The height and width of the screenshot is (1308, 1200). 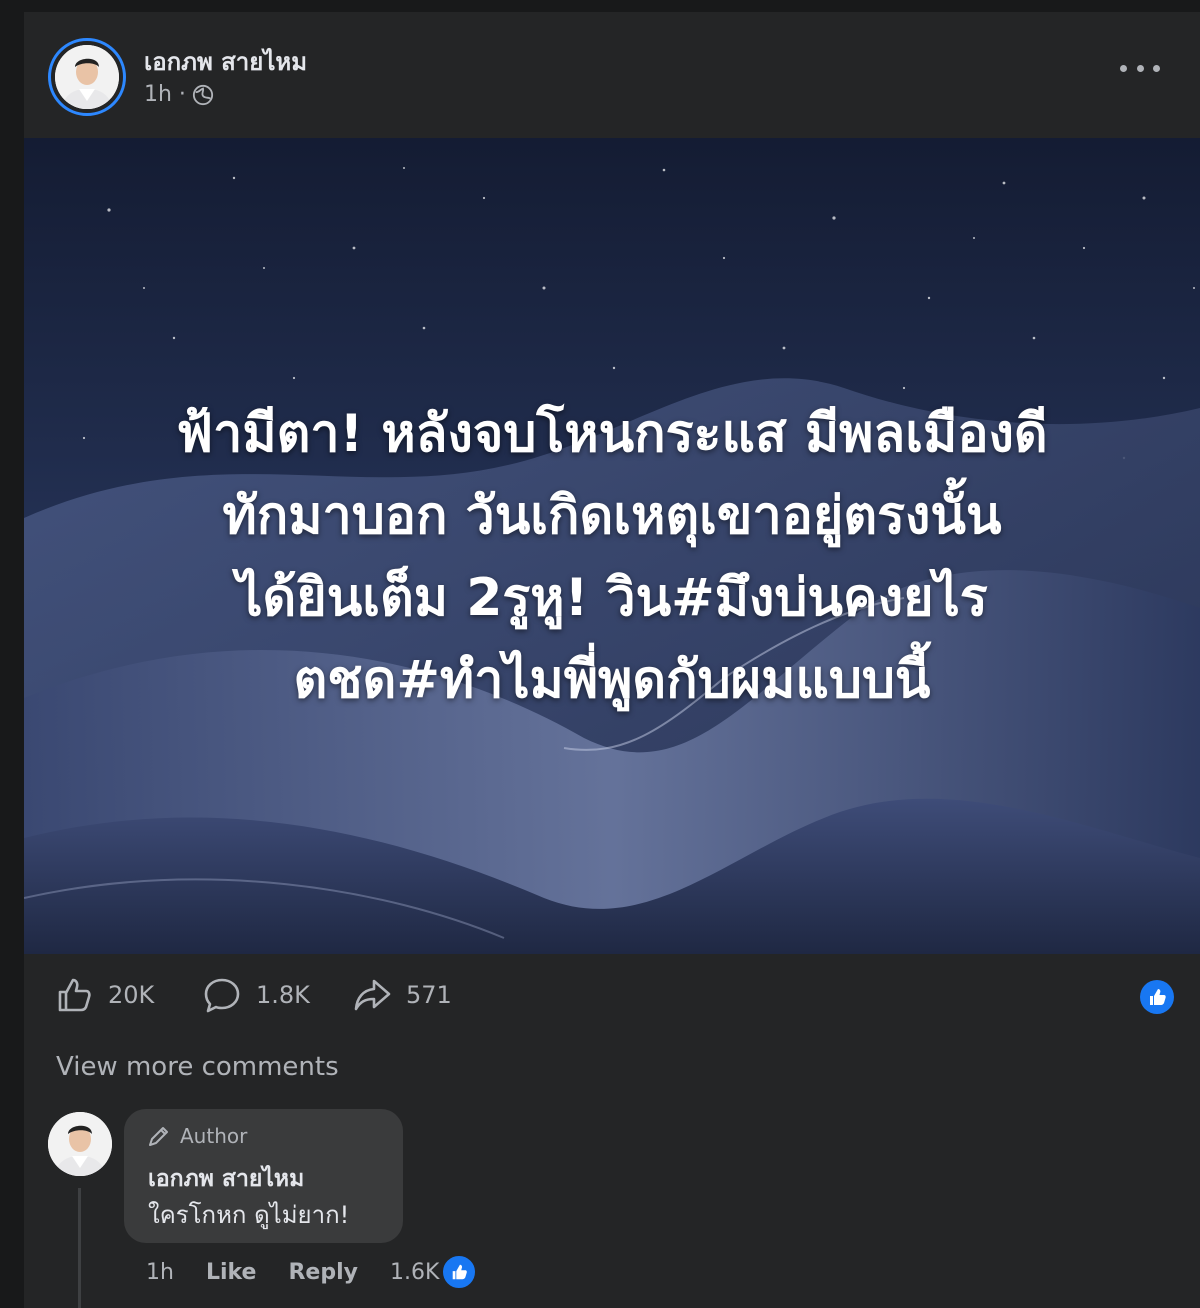 I want to click on post-stats-bar: 20K 1.8K 571, so click(x=612, y=997).